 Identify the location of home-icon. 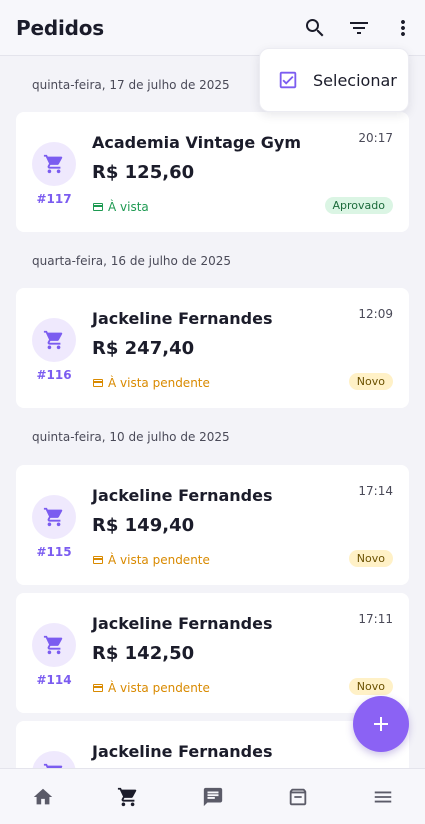
(42, 796).